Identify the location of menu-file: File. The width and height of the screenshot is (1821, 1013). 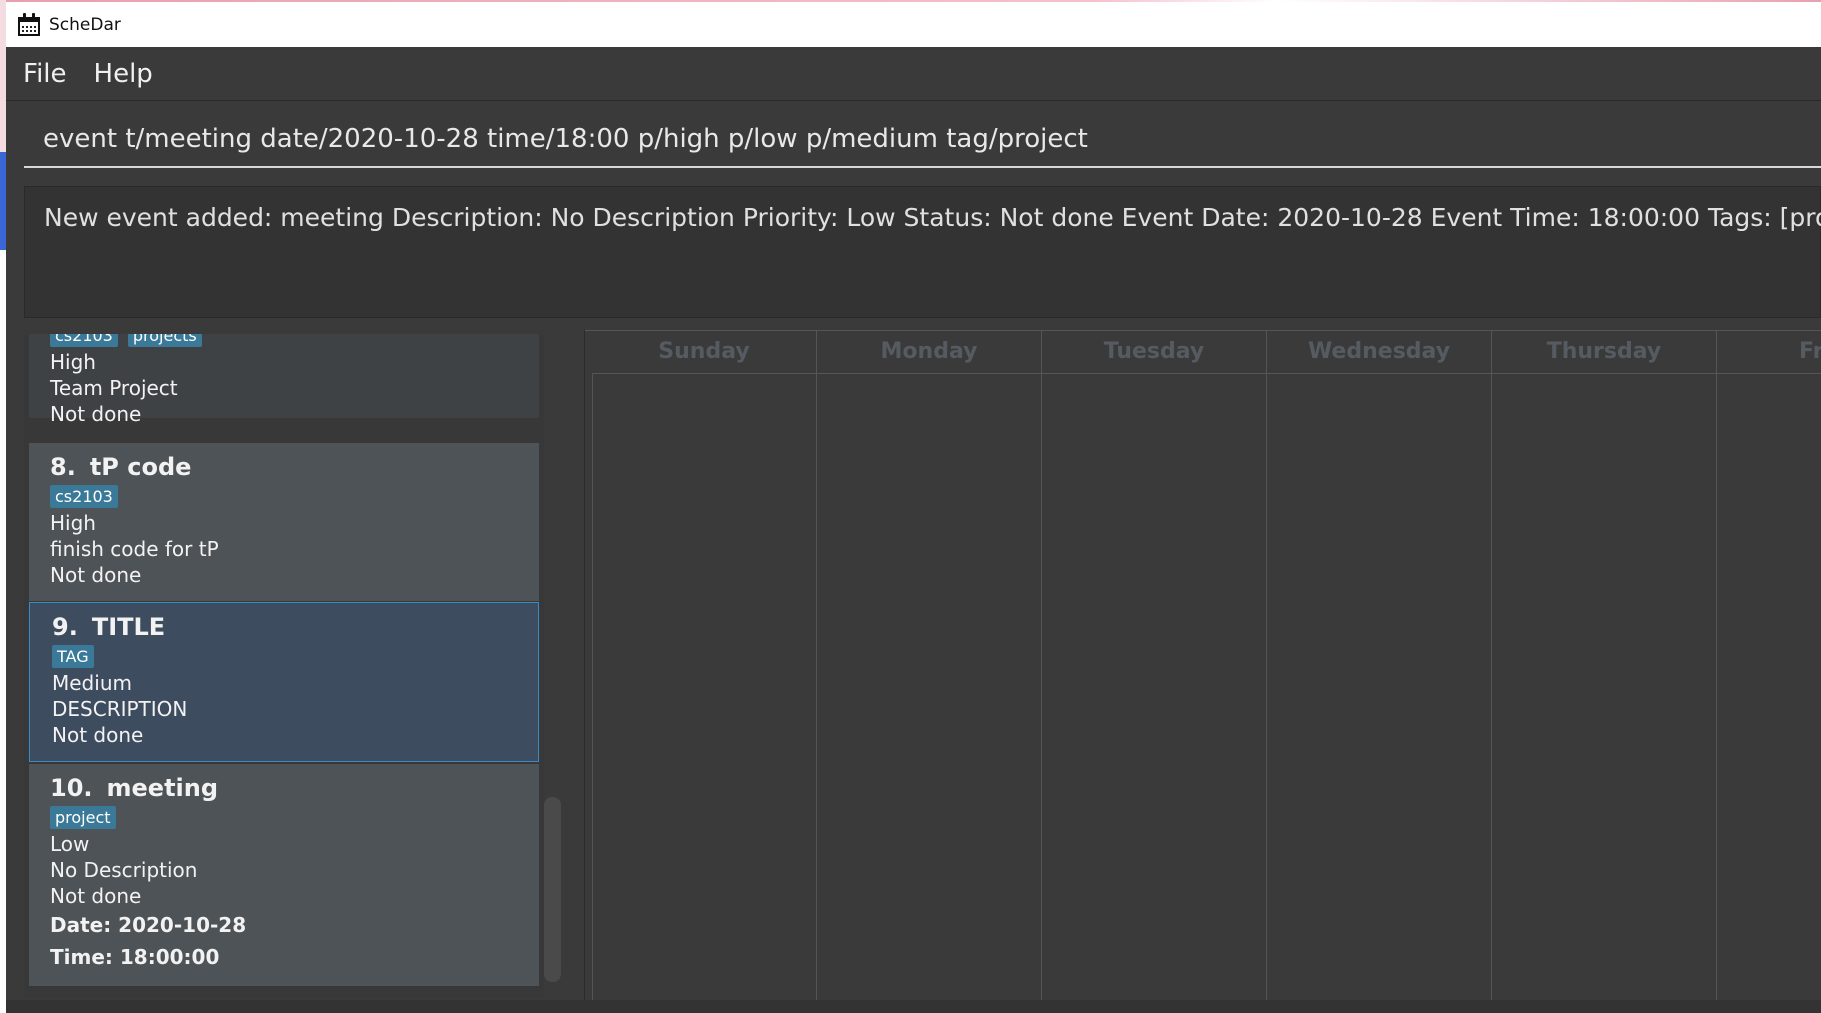
(45, 74).